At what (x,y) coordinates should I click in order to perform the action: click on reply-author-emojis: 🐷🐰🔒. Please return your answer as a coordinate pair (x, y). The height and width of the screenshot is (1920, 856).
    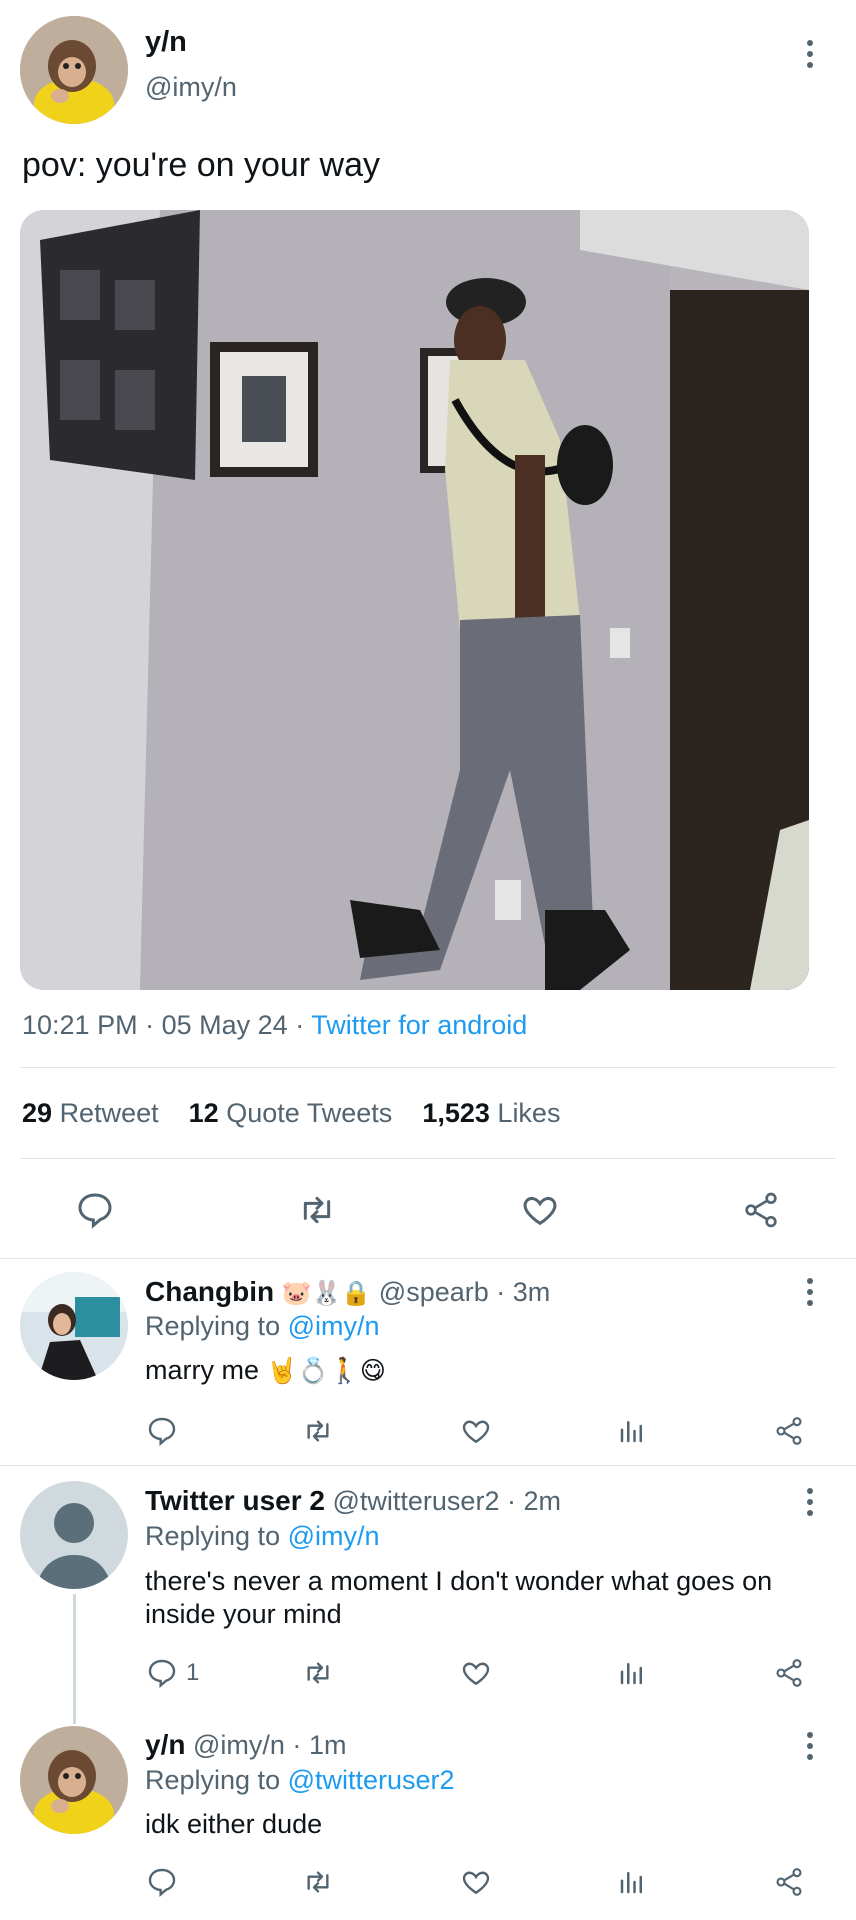
    Looking at the image, I should click on (326, 1293).